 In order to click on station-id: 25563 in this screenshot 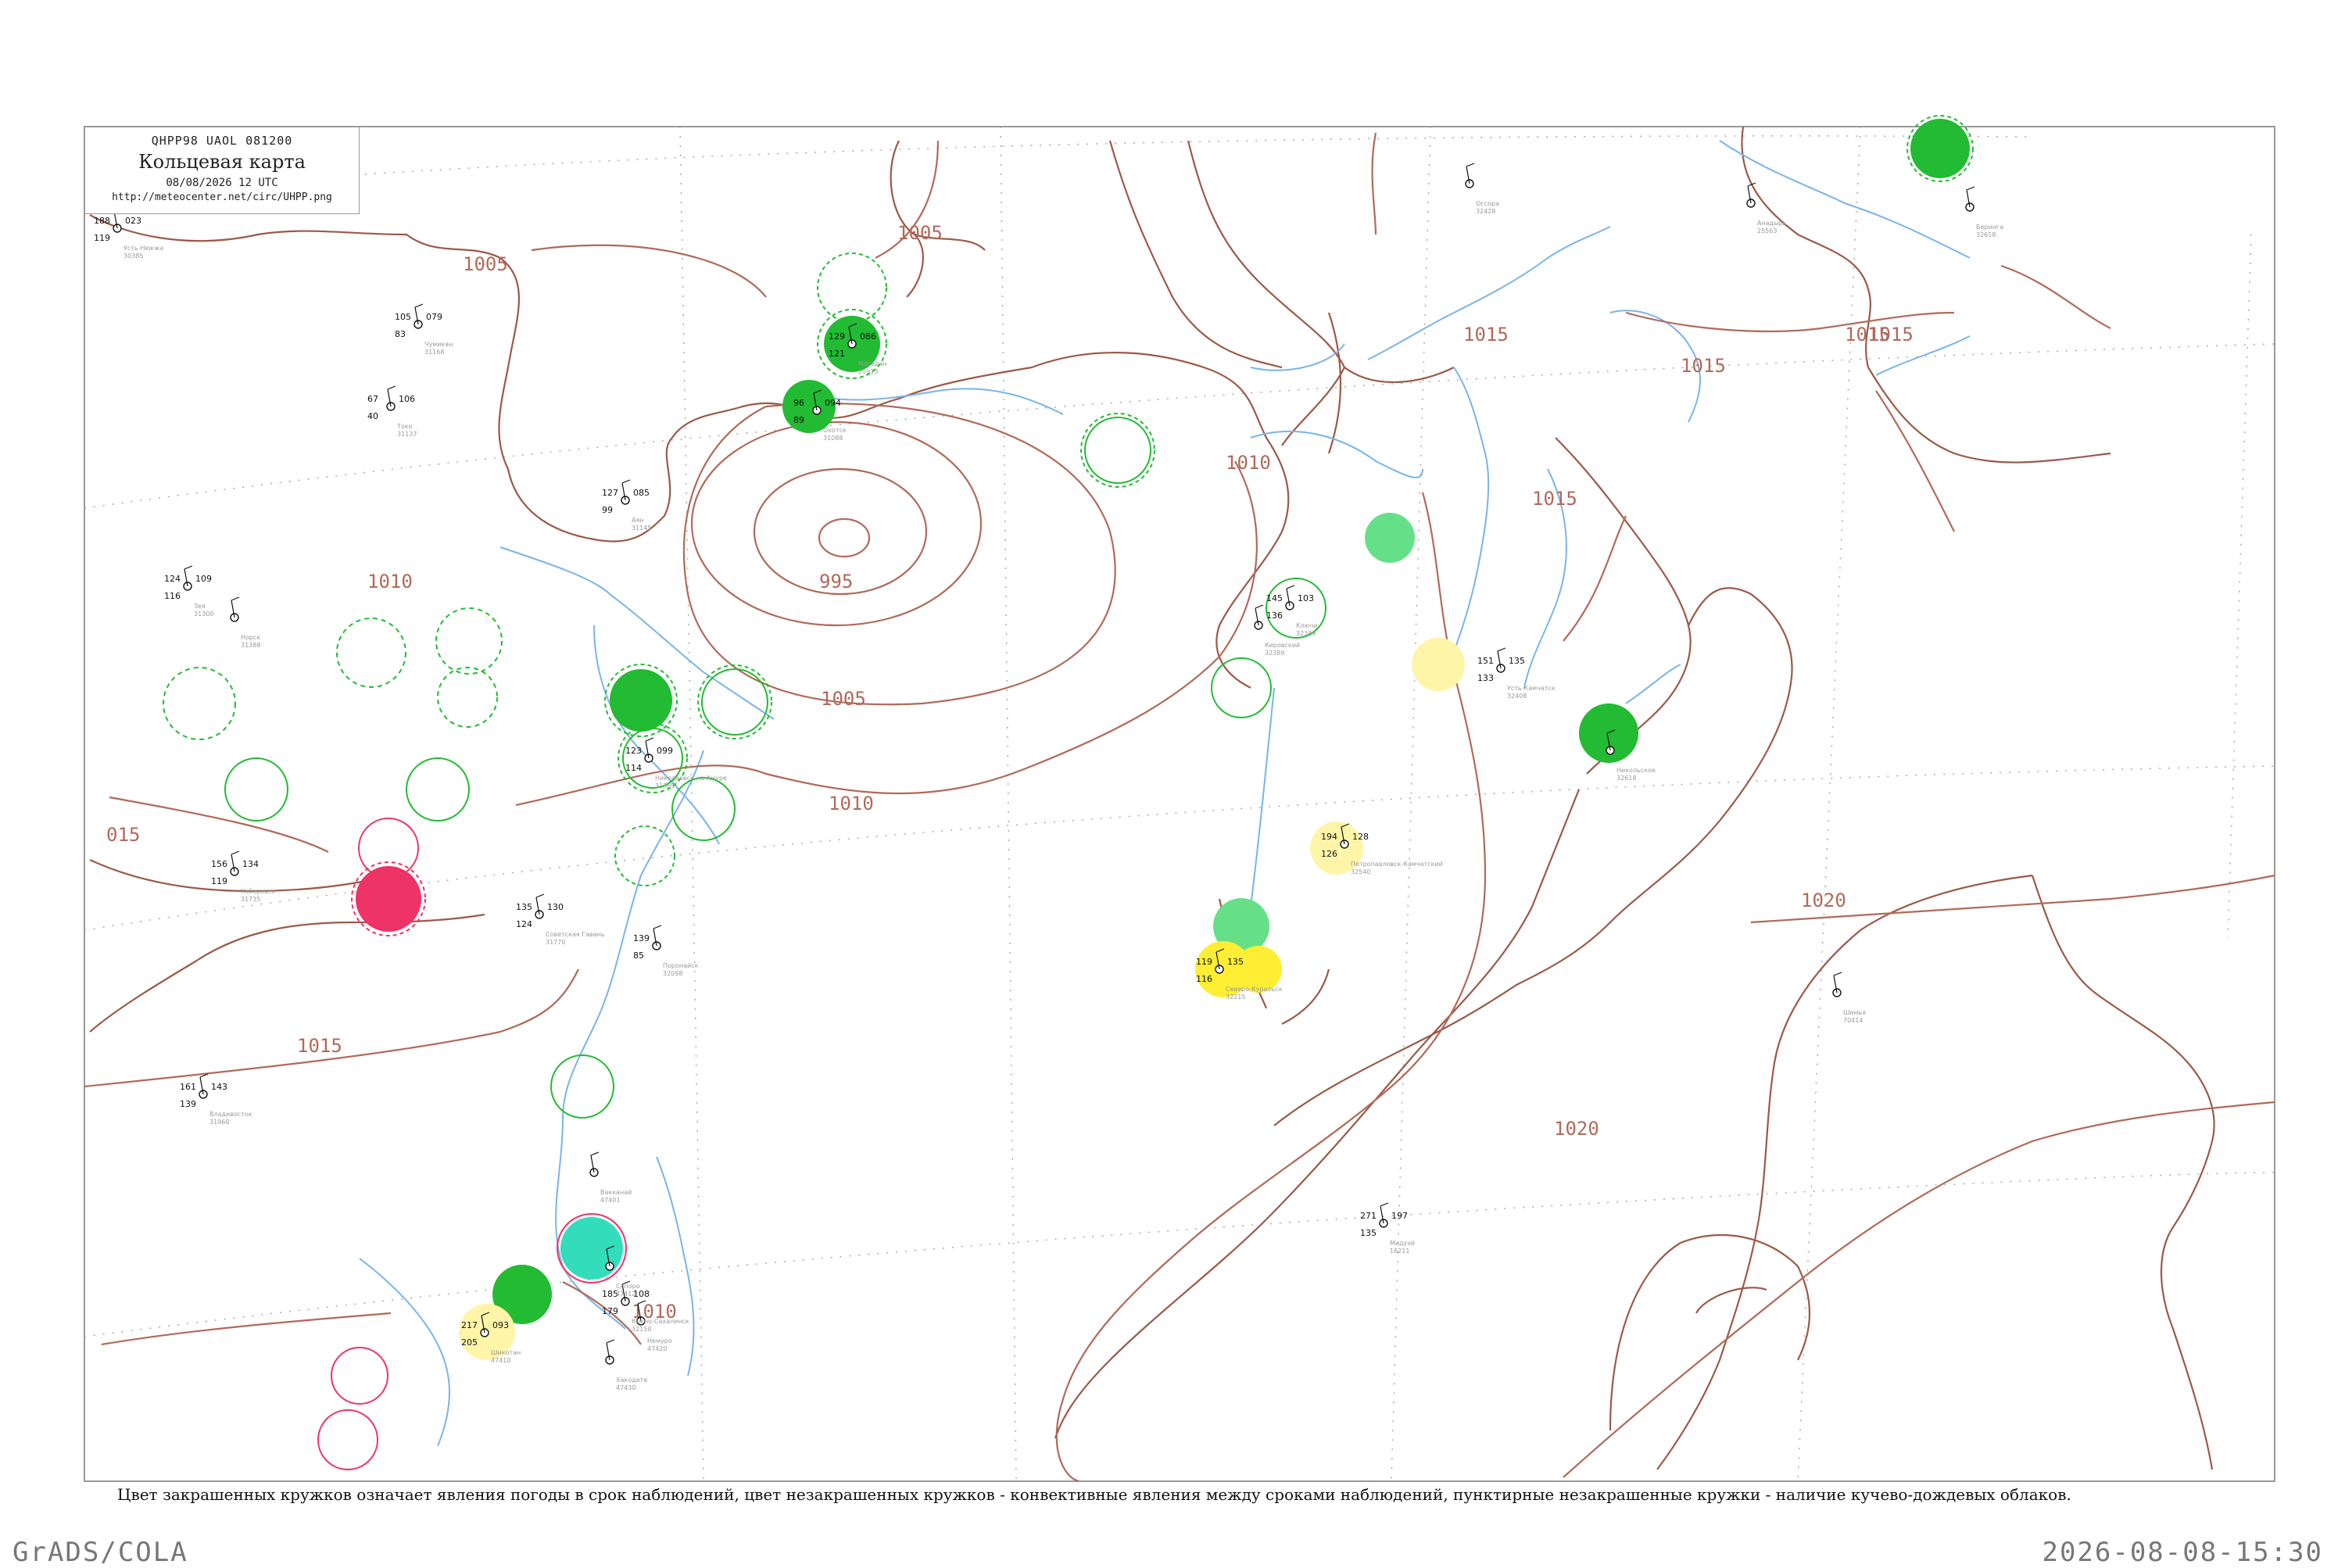, I will do `click(1767, 231)`.